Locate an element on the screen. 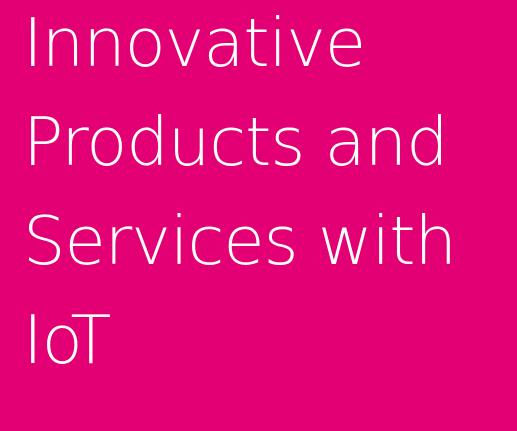 This screenshot has width=517, height=431. headline-line-4: IoT is located at coordinates (67, 340).